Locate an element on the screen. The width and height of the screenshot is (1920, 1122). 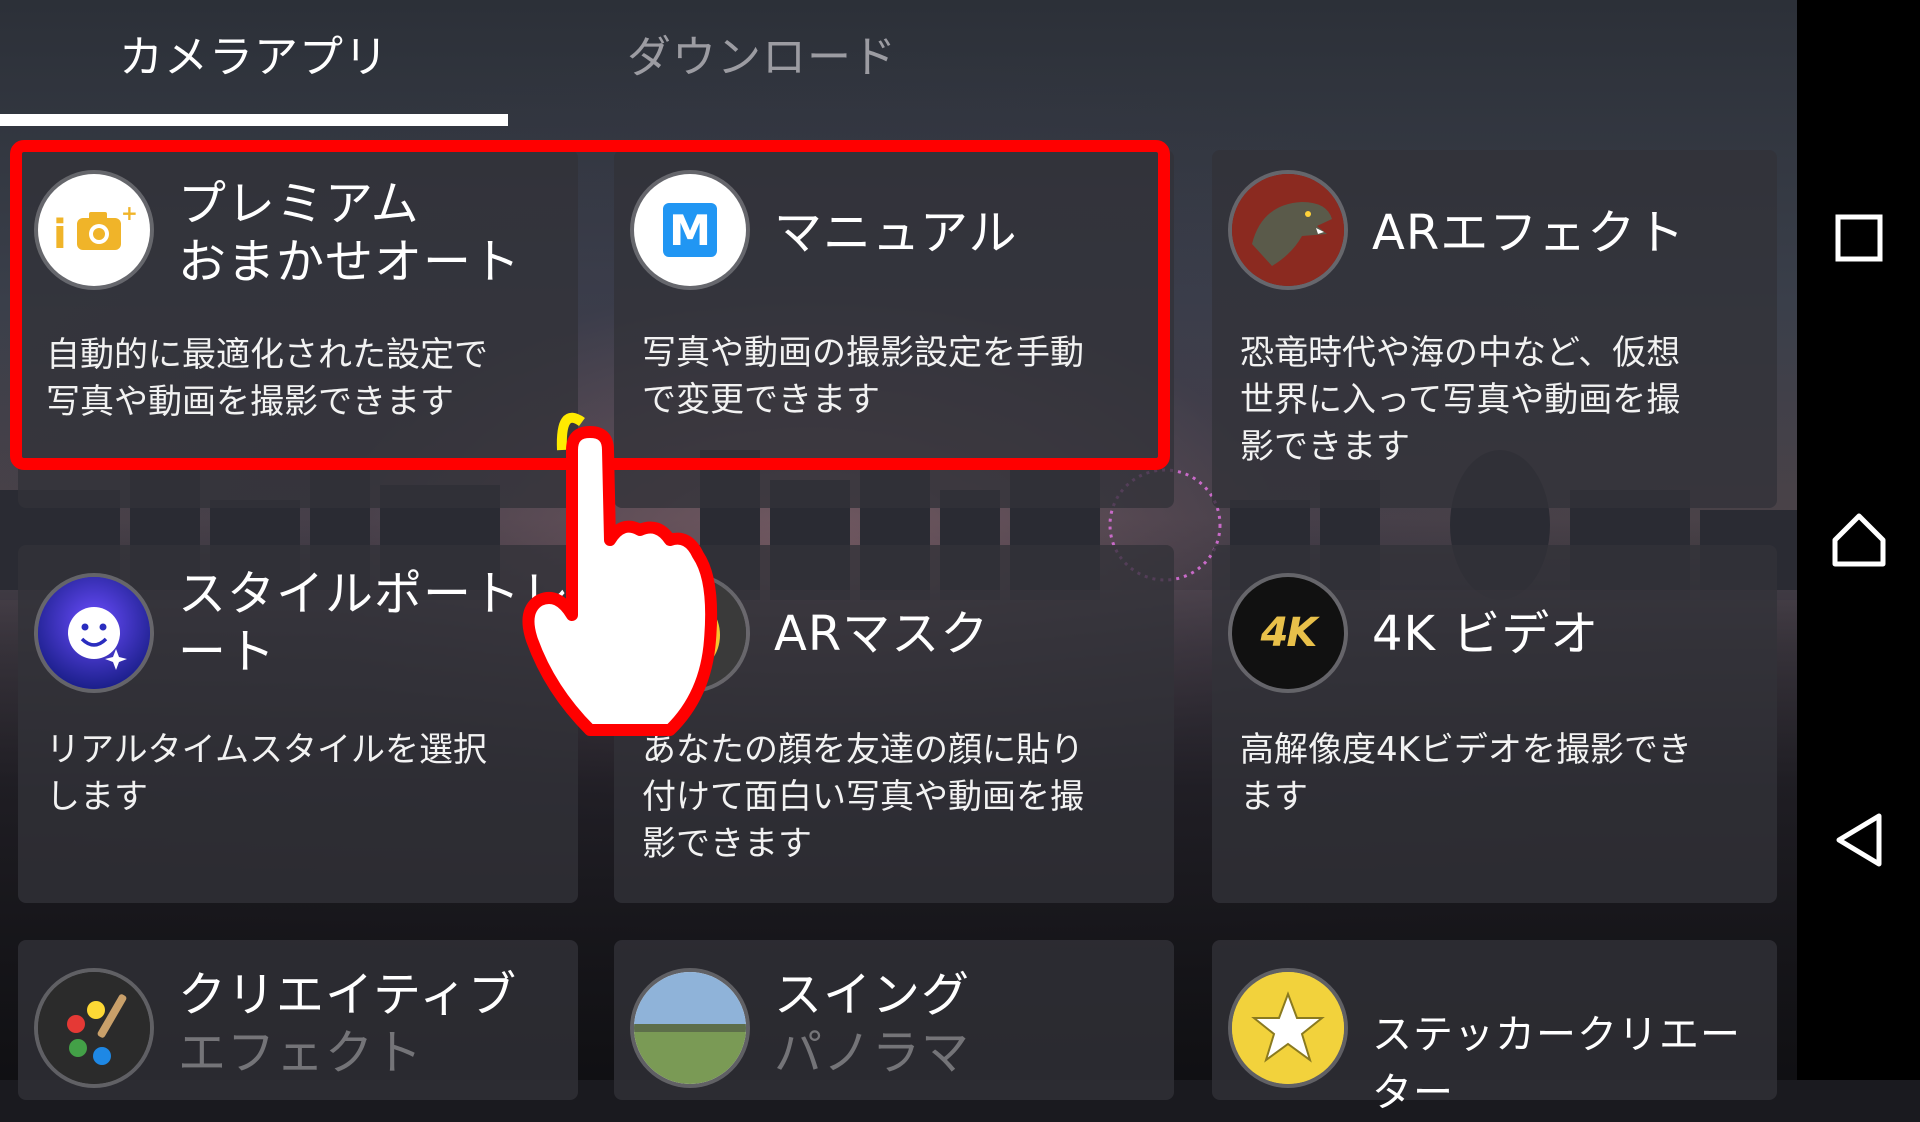
app-title-line1: ステッカークリエーター is located at coordinates (1556, 1064).